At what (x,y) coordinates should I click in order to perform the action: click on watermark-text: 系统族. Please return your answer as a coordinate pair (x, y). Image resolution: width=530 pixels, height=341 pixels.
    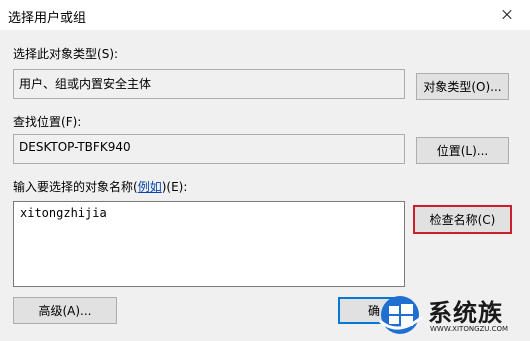
    Looking at the image, I should click on (465, 313).